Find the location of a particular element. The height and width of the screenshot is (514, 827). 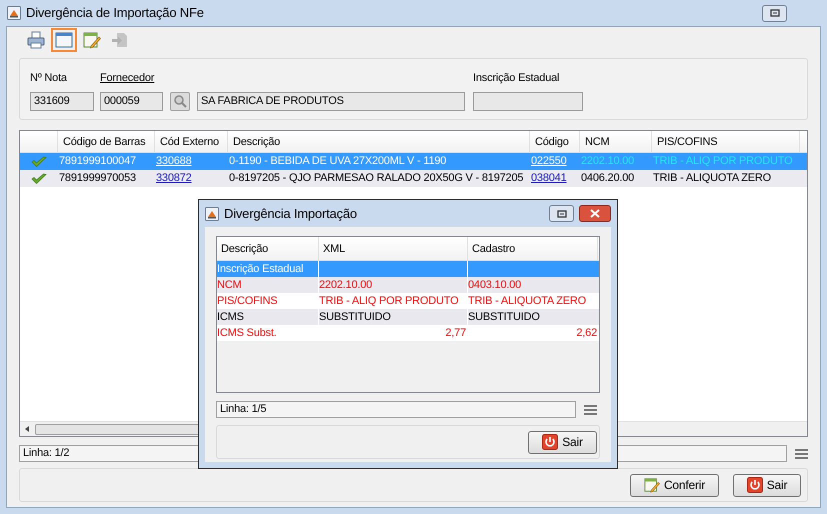

dialog-title: Divergência Importação is located at coordinates (291, 213).